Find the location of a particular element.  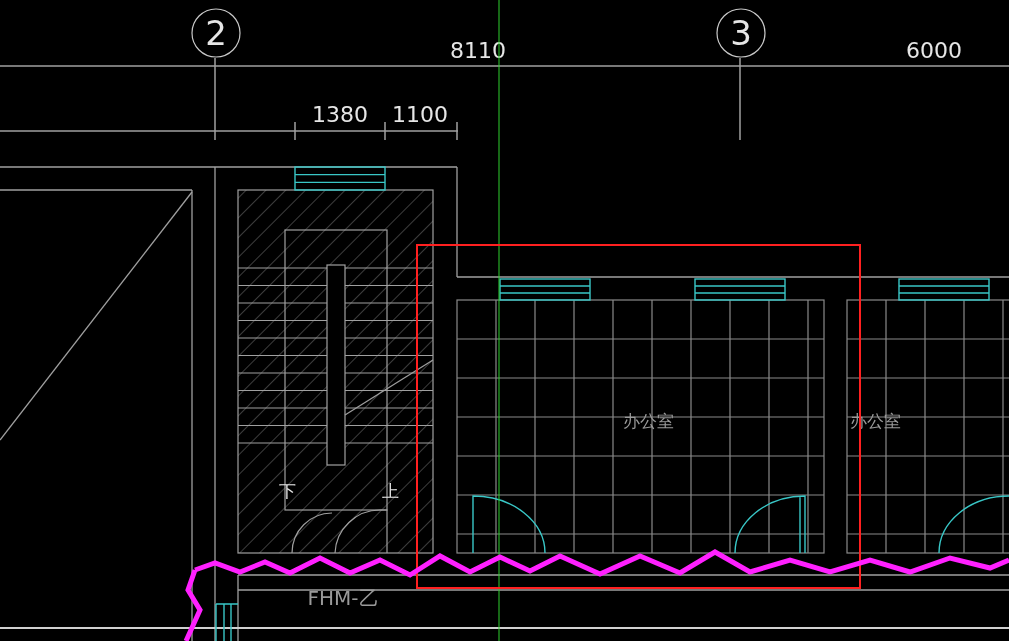

door-label: FHM-乙 is located at coordinates (343, 598).